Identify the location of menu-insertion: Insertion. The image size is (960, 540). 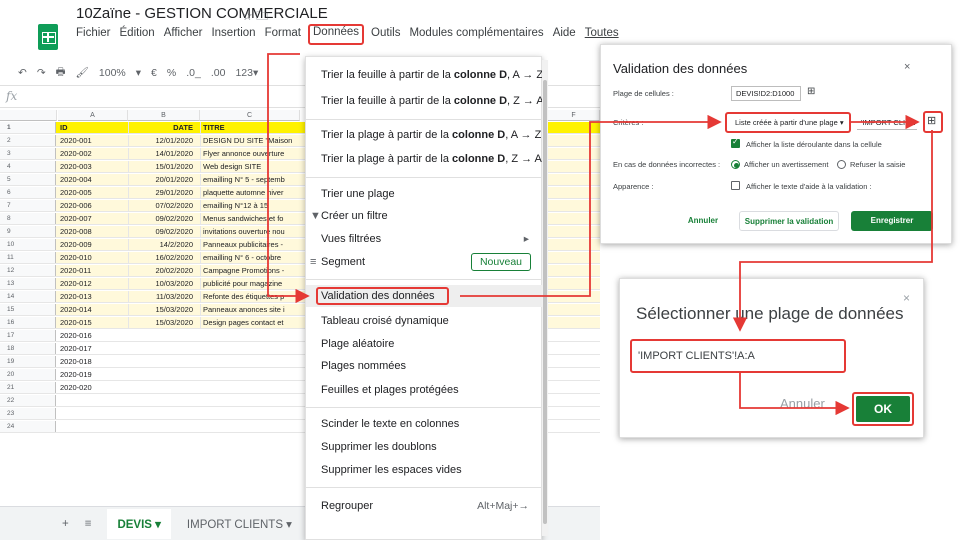
(233, 36).